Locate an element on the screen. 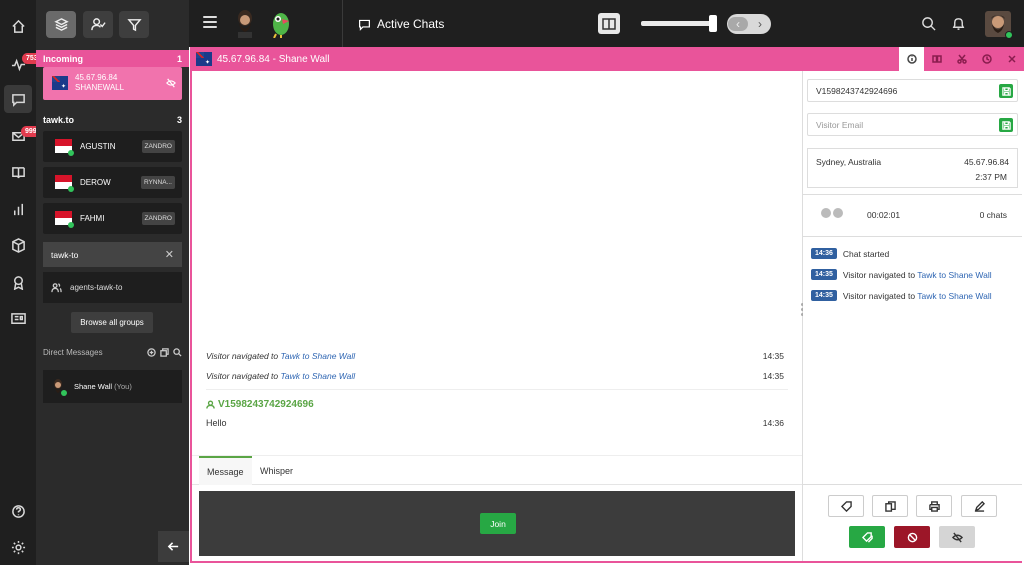 The width and height of the screenshot is (1024, 565). incoming-section-header: Incoming 1 is located at coordinates (112, 58).